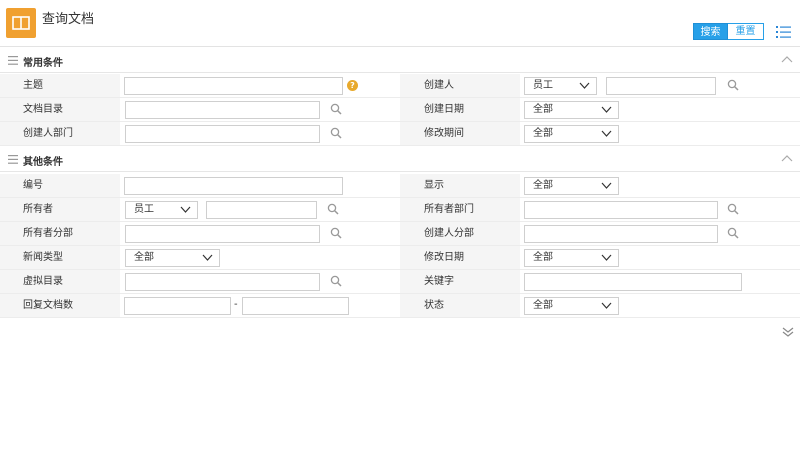 The height and width of the screenshot is (470, 800). Describe the element at coordinates (571, 134) in the screenshot. I see `modify-period-select: 全部` at that location.